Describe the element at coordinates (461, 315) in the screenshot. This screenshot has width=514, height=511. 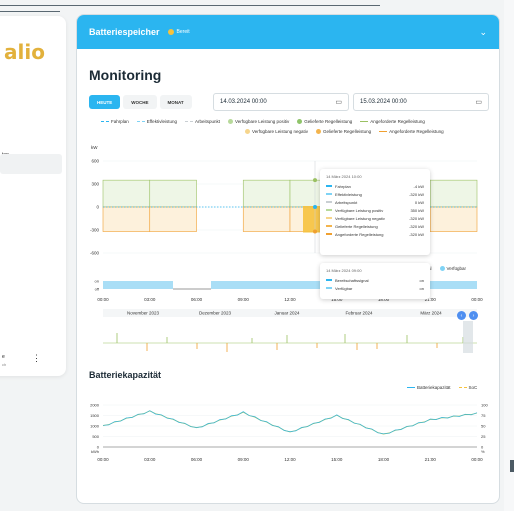
I see `navigator-prev-button: ‹` at that location.